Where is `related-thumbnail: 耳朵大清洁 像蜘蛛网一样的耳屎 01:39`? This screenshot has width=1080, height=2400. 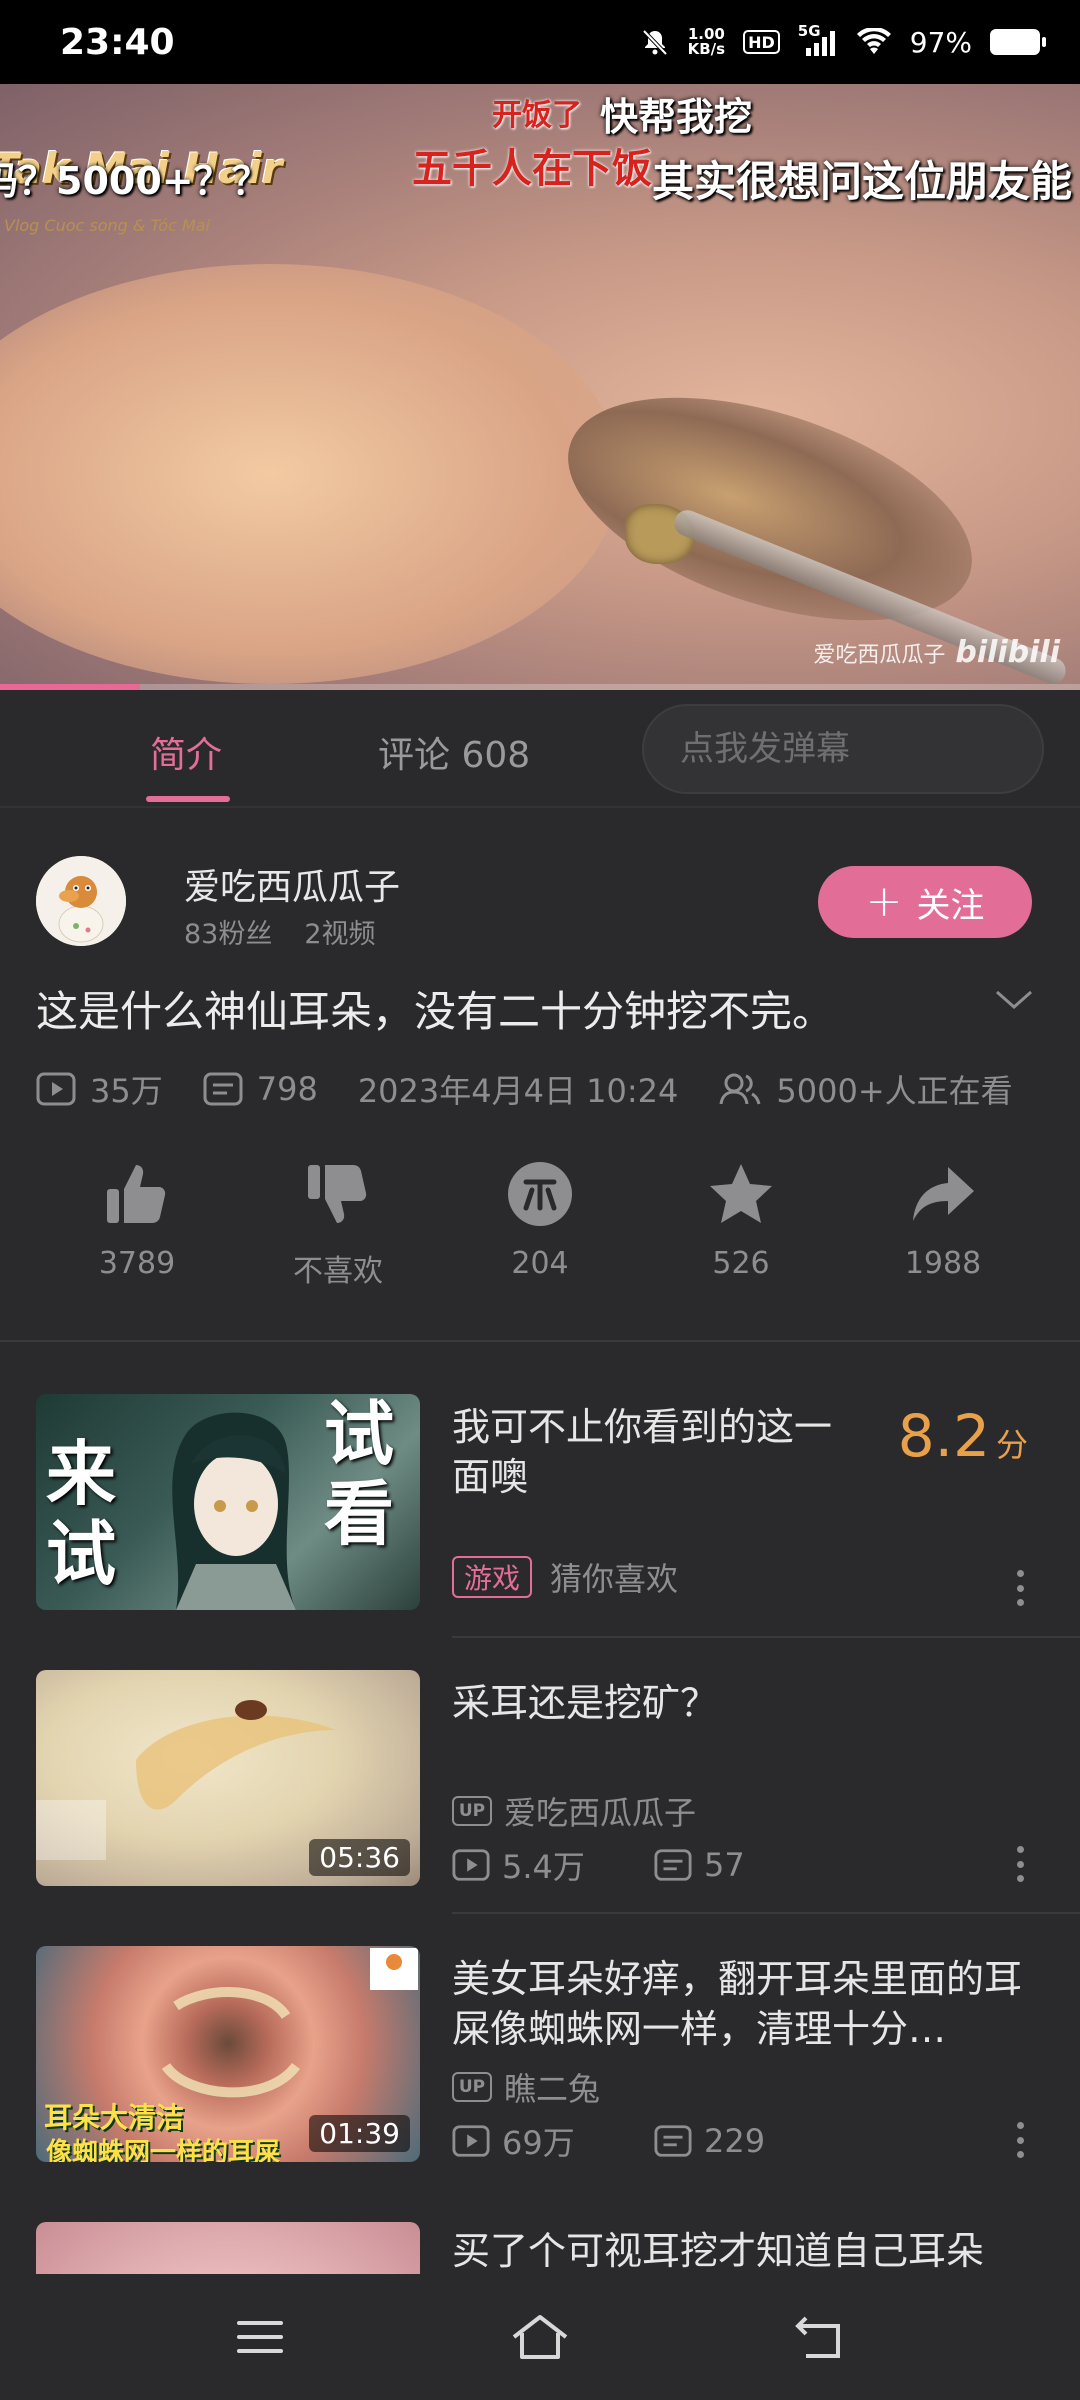 related-thumbnail: 耳朵大清洁 像蜘蛛网一样的耳屎 01:39 is located at coordinates (228, 2054).